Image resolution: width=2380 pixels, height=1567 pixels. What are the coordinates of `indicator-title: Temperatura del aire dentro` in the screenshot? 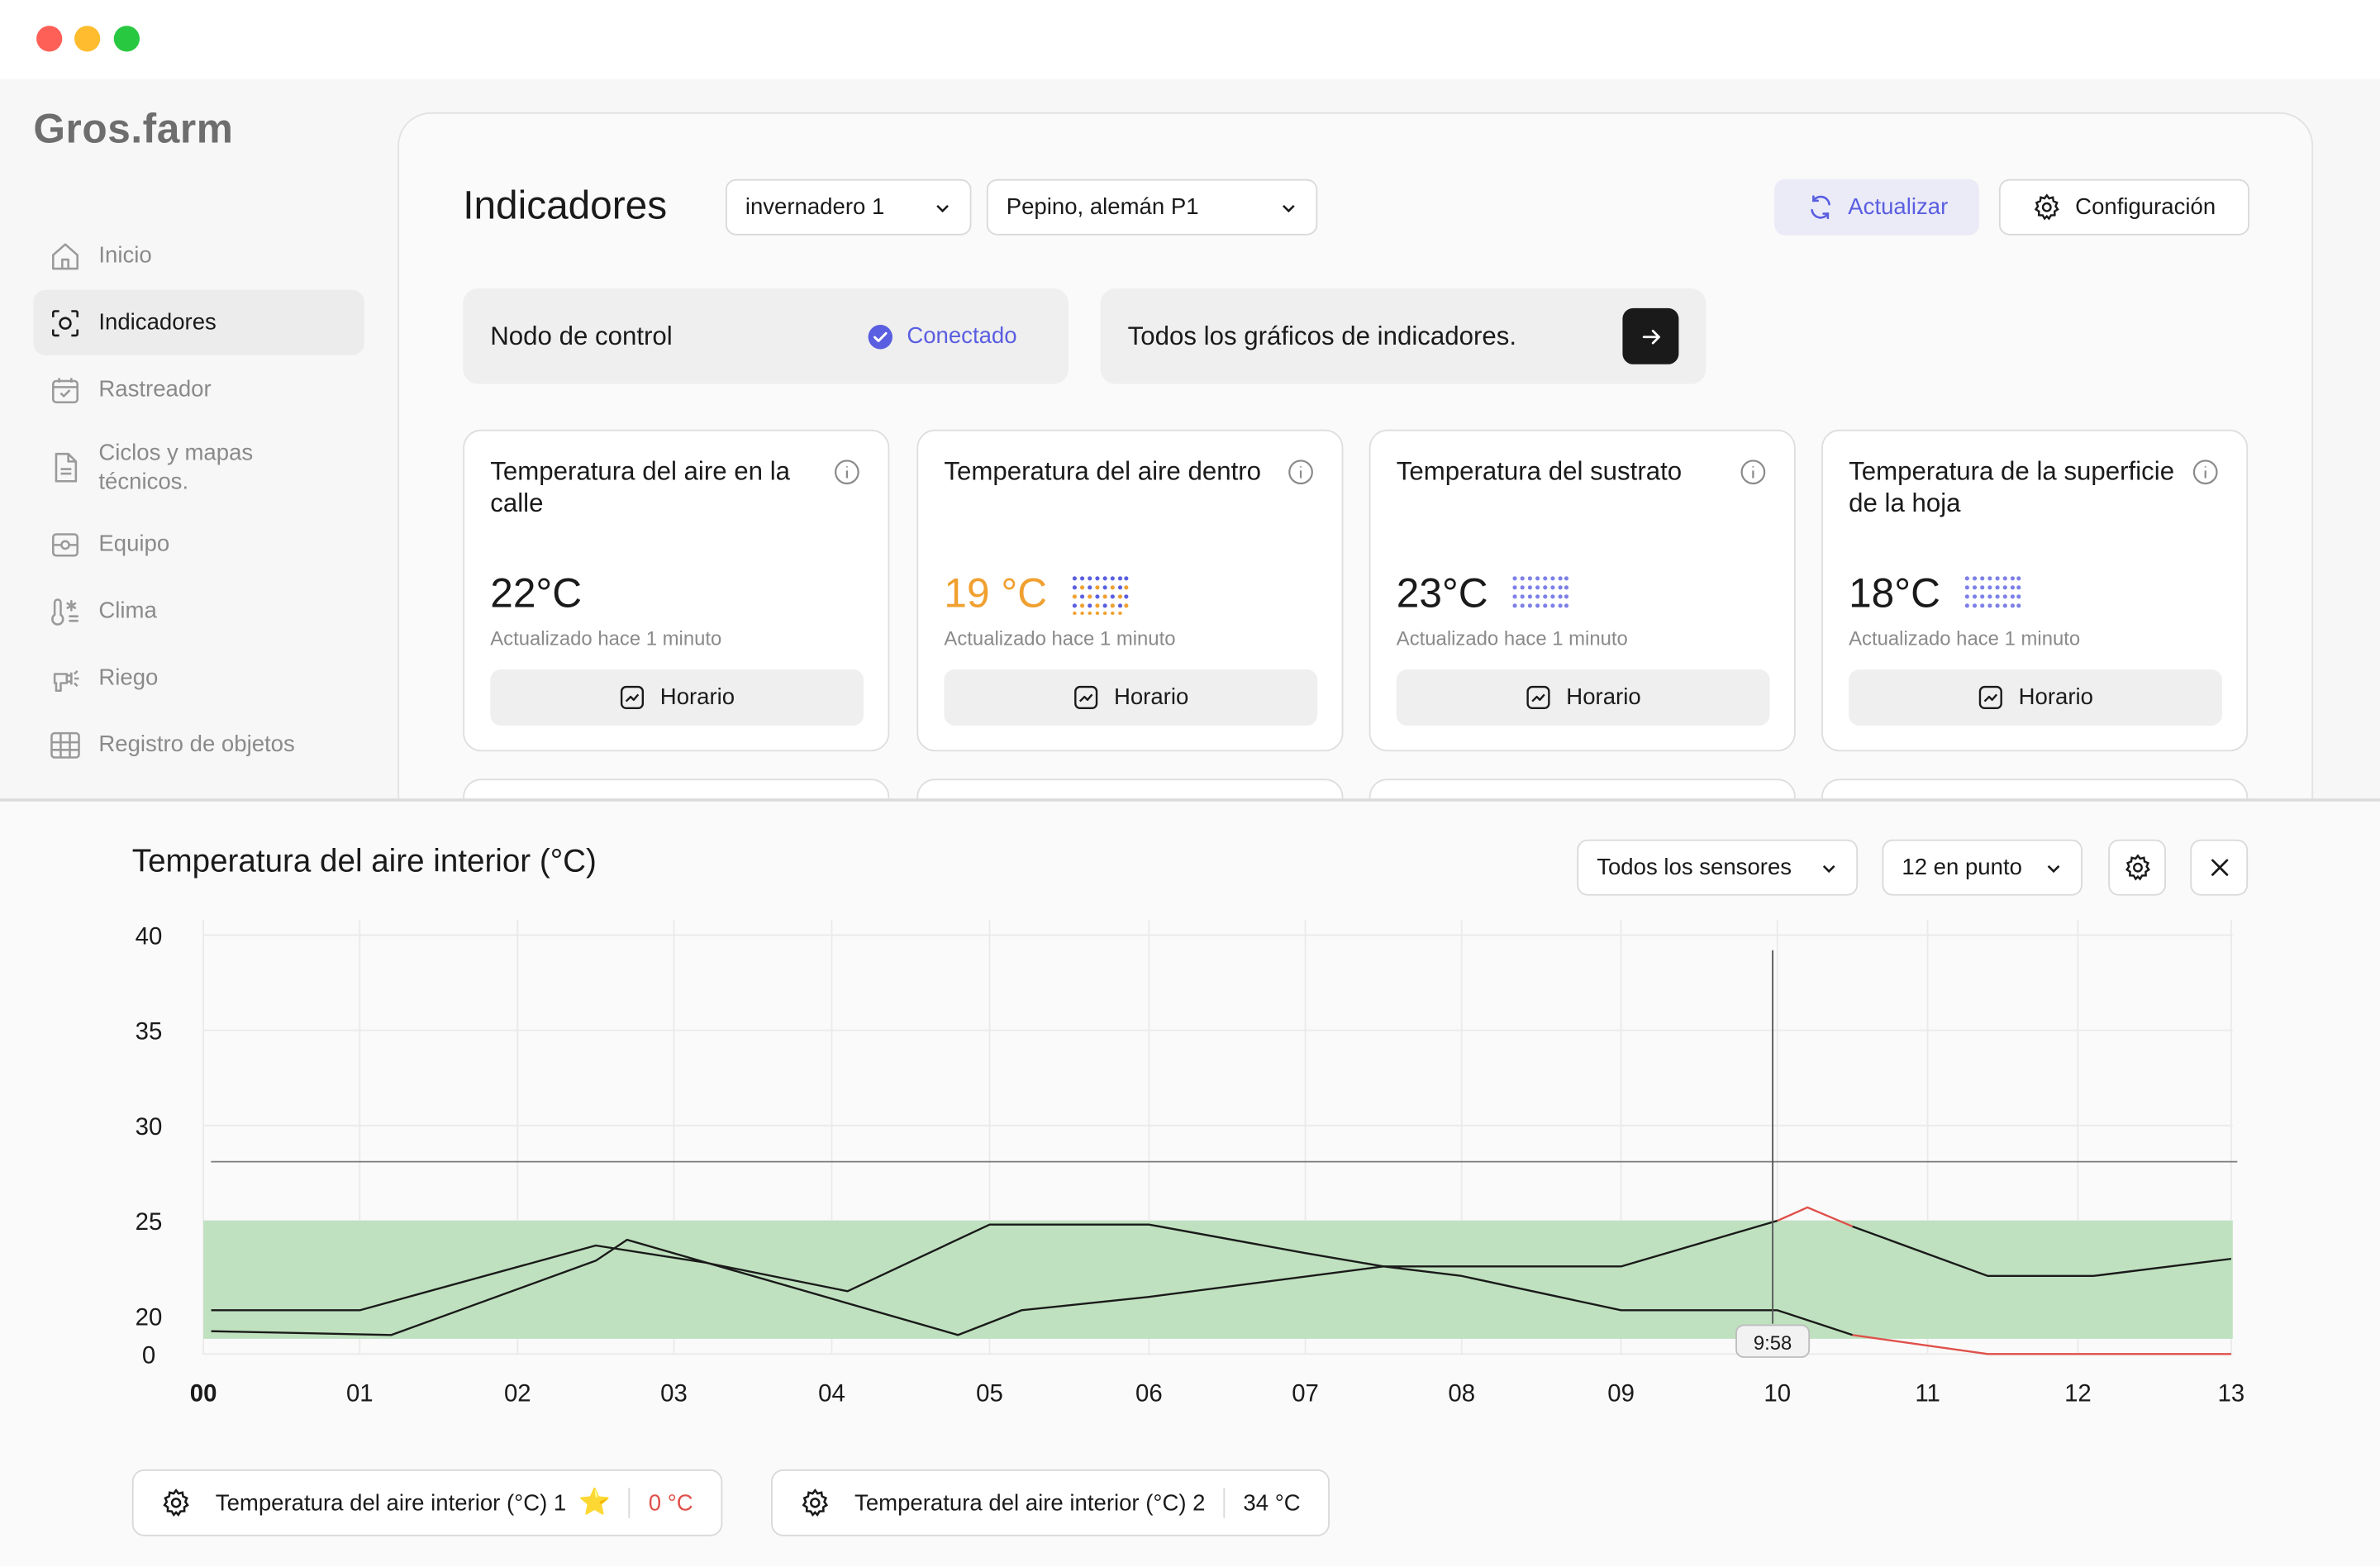 It's located at (1103, 471).